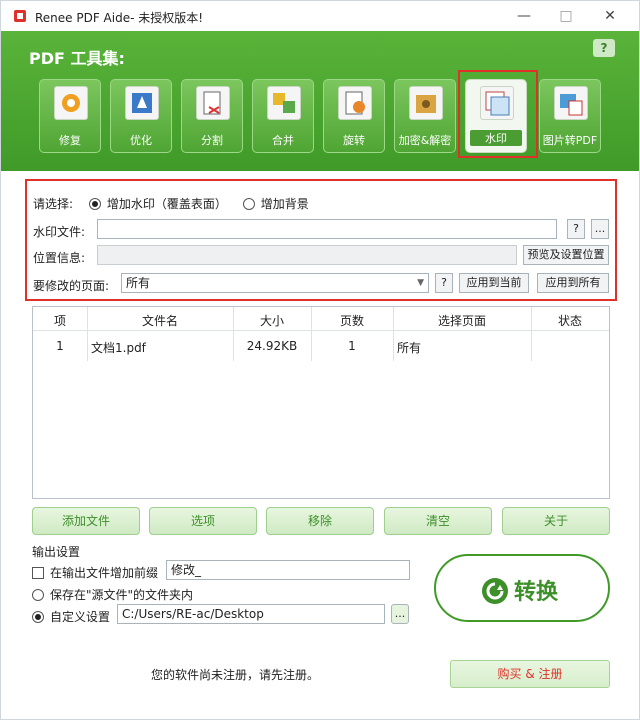  What do you see at coordinates (409, 348) in the screenshot?
I see `row-selection: 所有` at bounding box center [409, 348].